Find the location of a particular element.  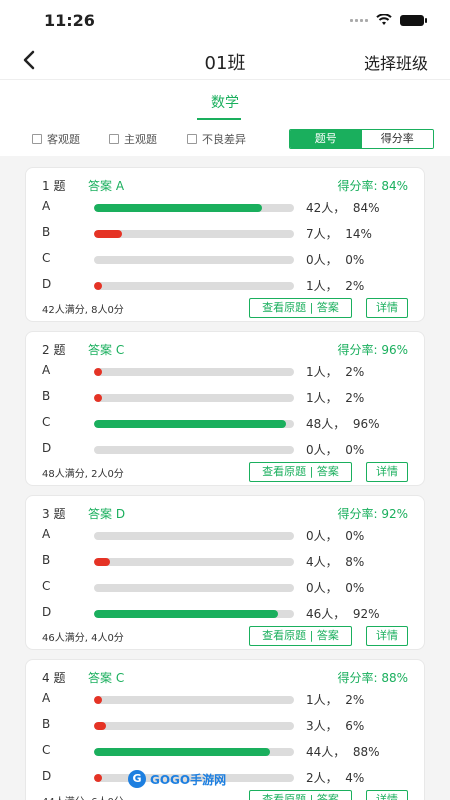

option-row: D 1人， 2% is located at coordinates (225, 285).